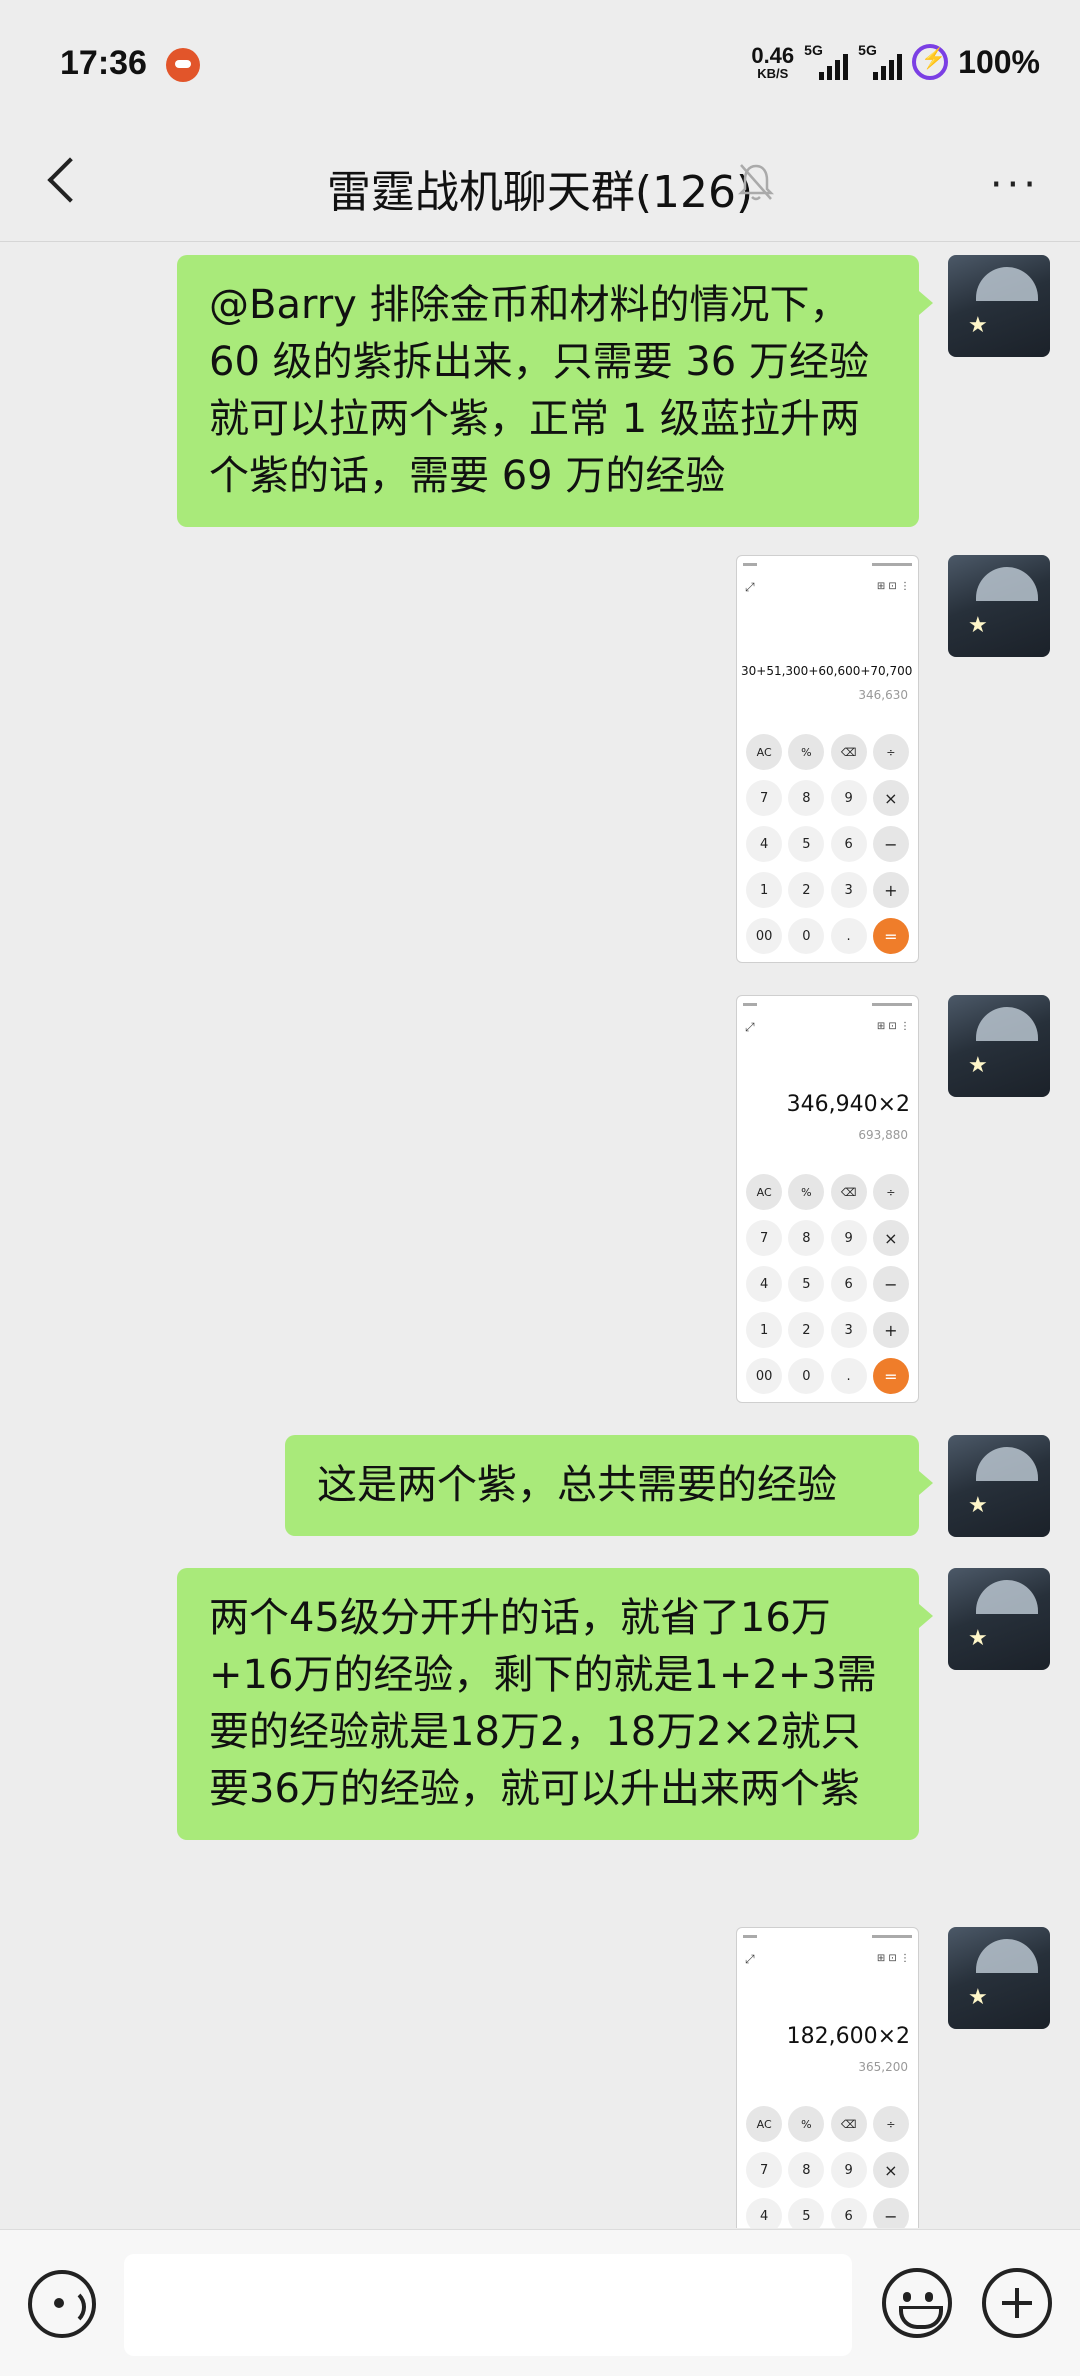 The height and width of the screenshot is (2376, 1080). I want to click on add-attachment-icon, so click(1017, 2303).